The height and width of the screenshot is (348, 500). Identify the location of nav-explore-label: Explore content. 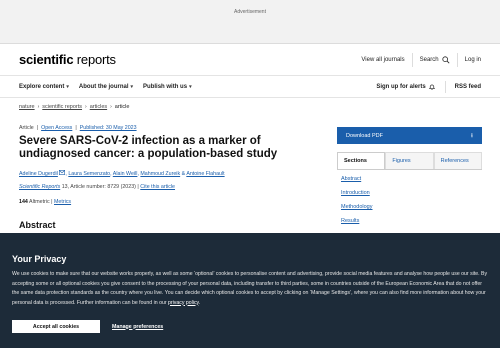
(42, 86).